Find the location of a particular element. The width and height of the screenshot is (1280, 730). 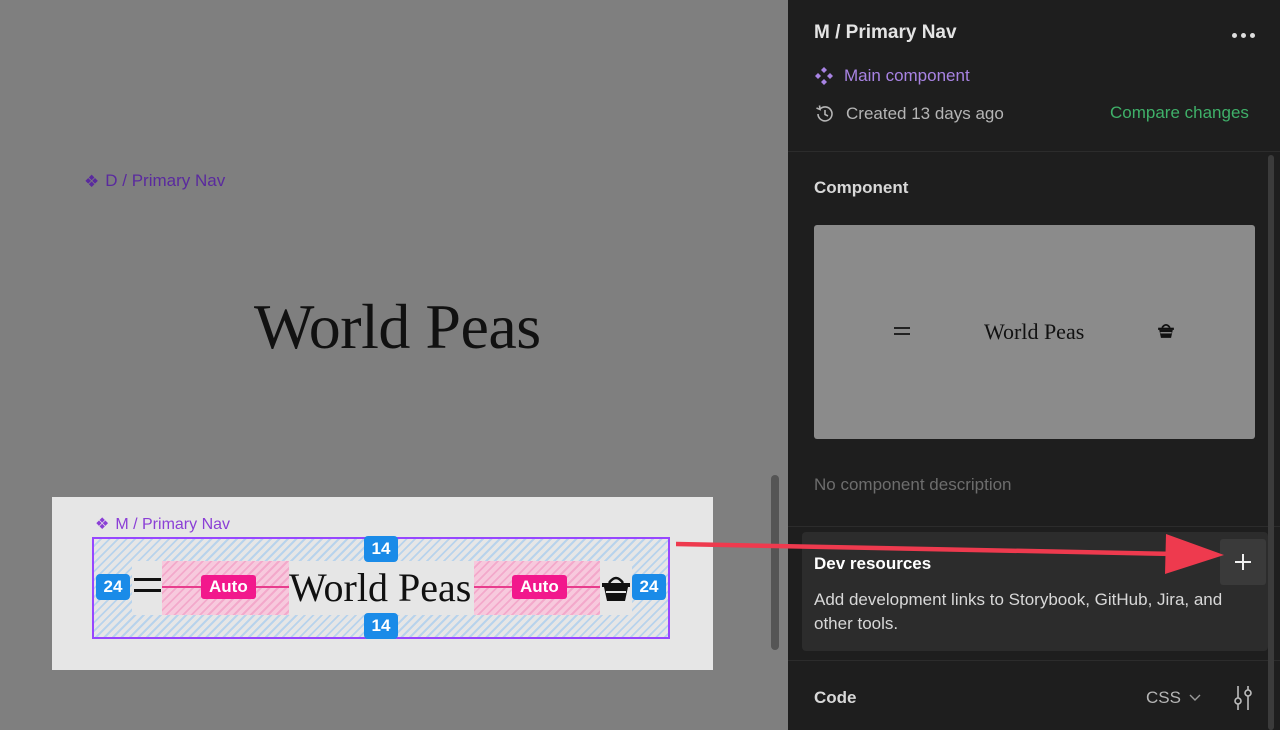

history-icon is located at coordinates (824, 113).